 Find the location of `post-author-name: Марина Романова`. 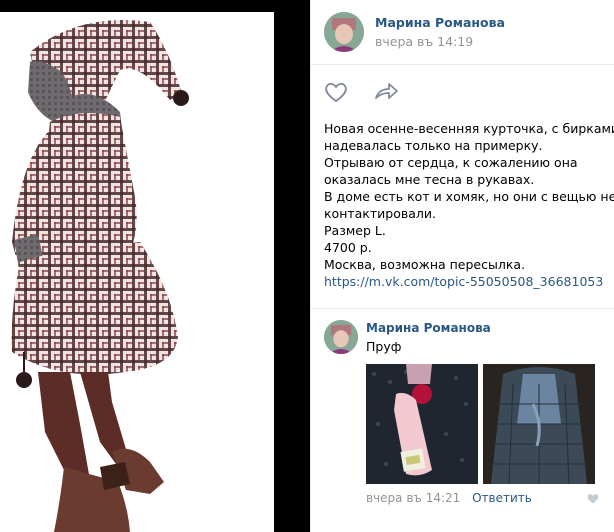

post-author-name: Марина Романова is located at coordinates (440, 22).